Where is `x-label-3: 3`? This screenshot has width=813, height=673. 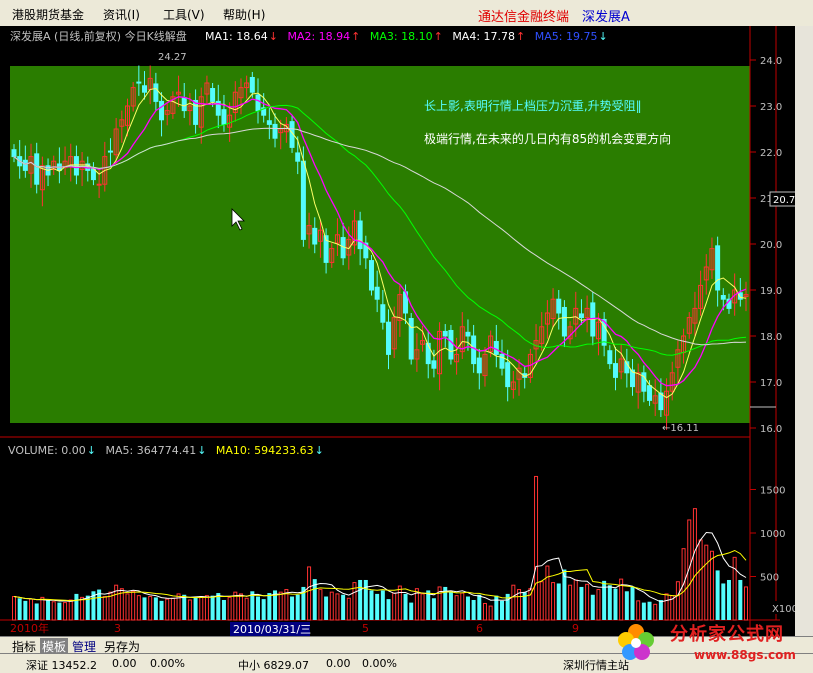 x-label-3: 3 is located at coordinates (117, 628).